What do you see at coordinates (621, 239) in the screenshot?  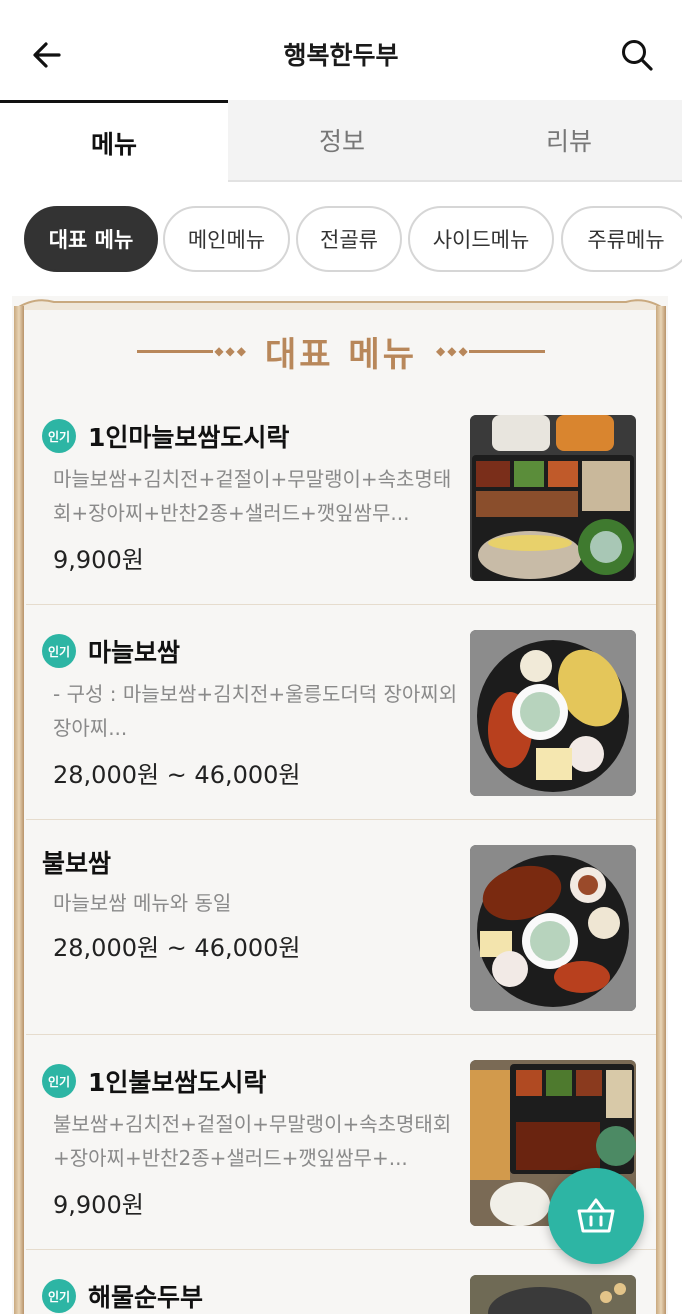 I see `chip-drinks-menu: 주류메뉴` at bounding box center [621, 239].